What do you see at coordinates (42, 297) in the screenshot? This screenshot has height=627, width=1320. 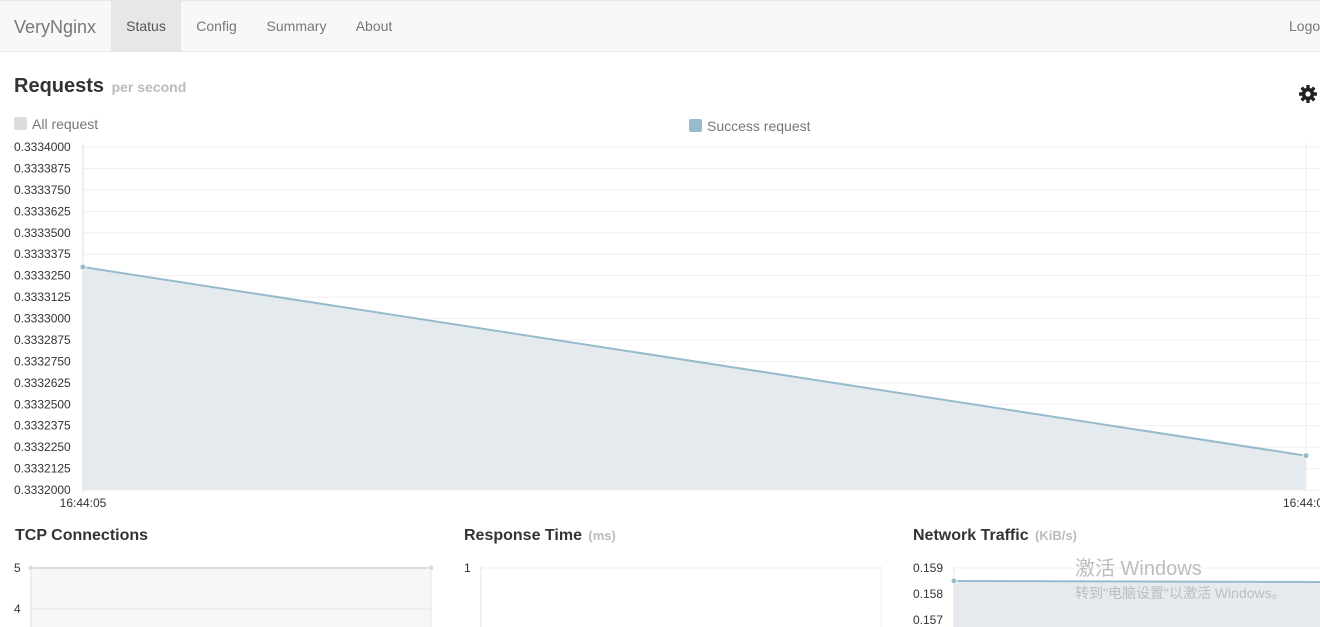 I see `y-tick-label: 0.3333125` at bounding box center [42, 297].